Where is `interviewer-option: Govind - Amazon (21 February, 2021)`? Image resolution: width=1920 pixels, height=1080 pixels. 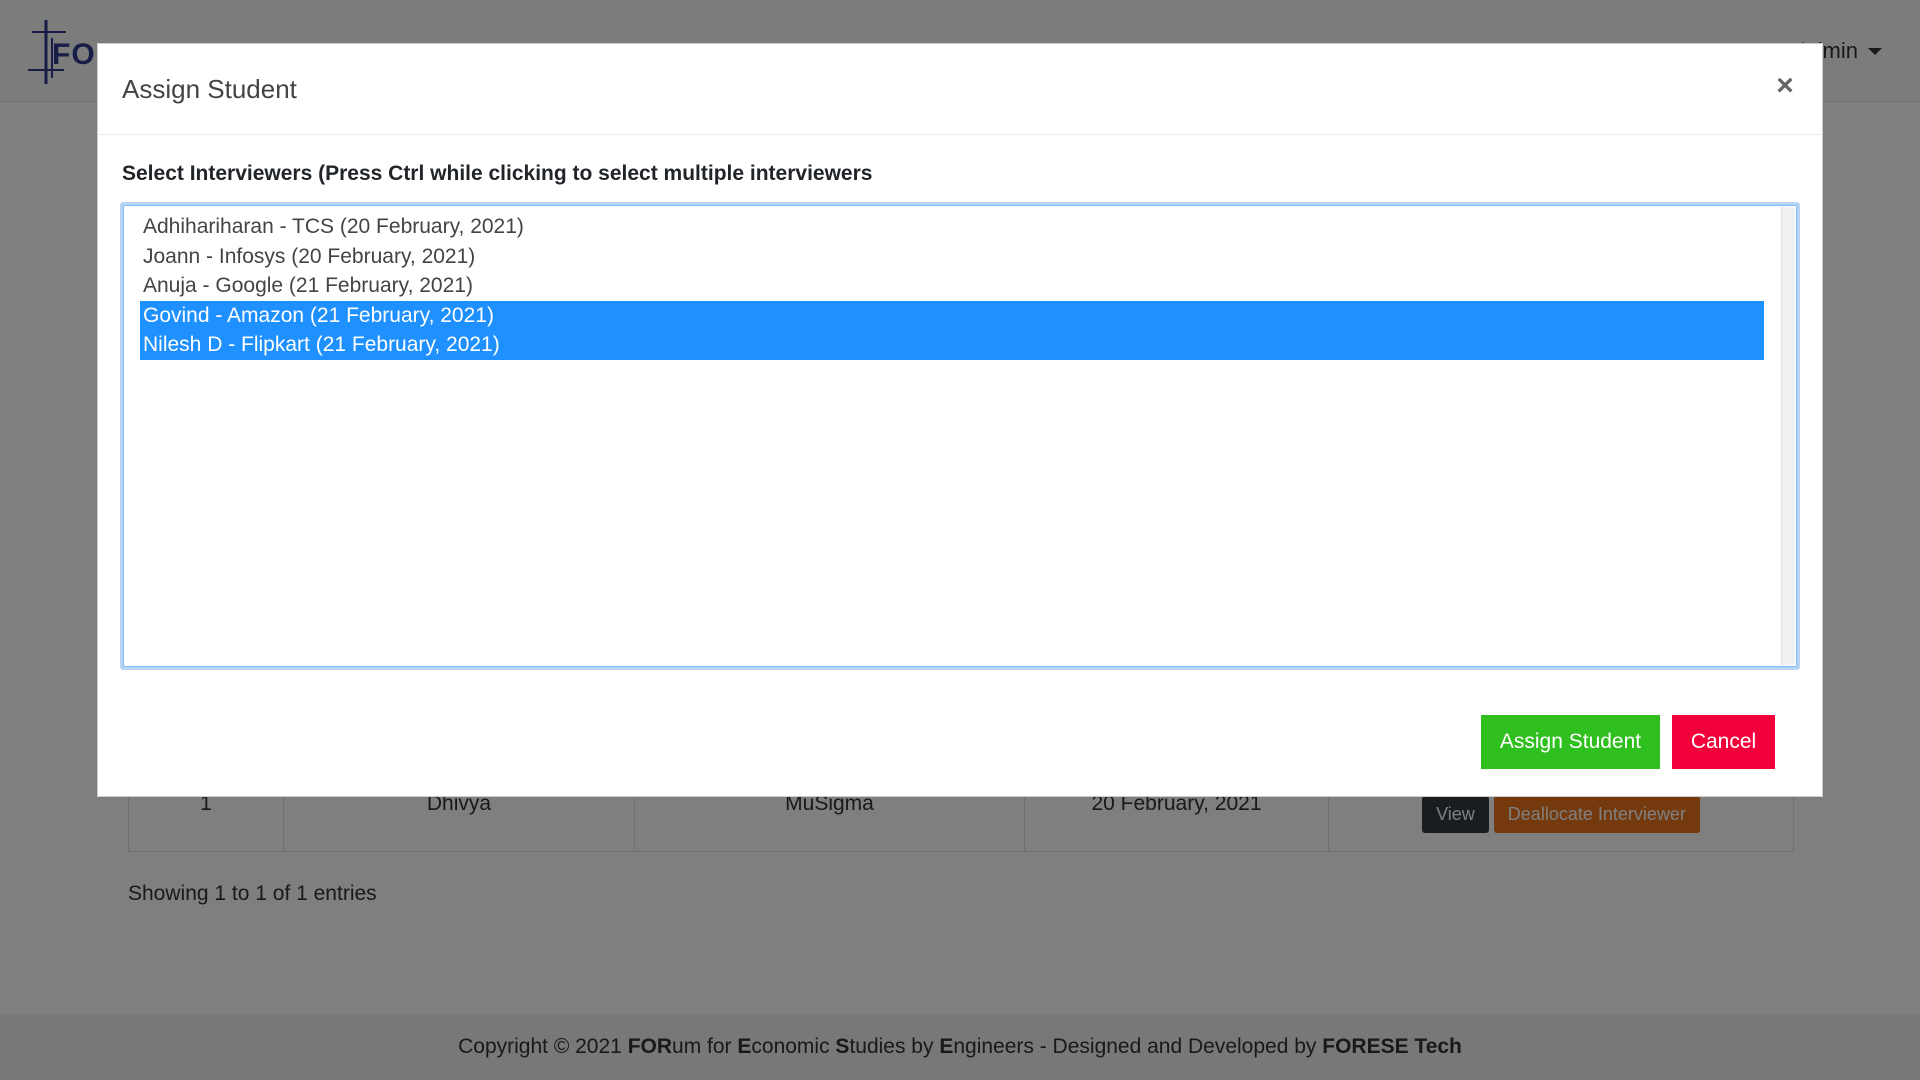 interviewer-option: Govind - Amazon (21 February, 2021) is located at coordinates (952, 315).